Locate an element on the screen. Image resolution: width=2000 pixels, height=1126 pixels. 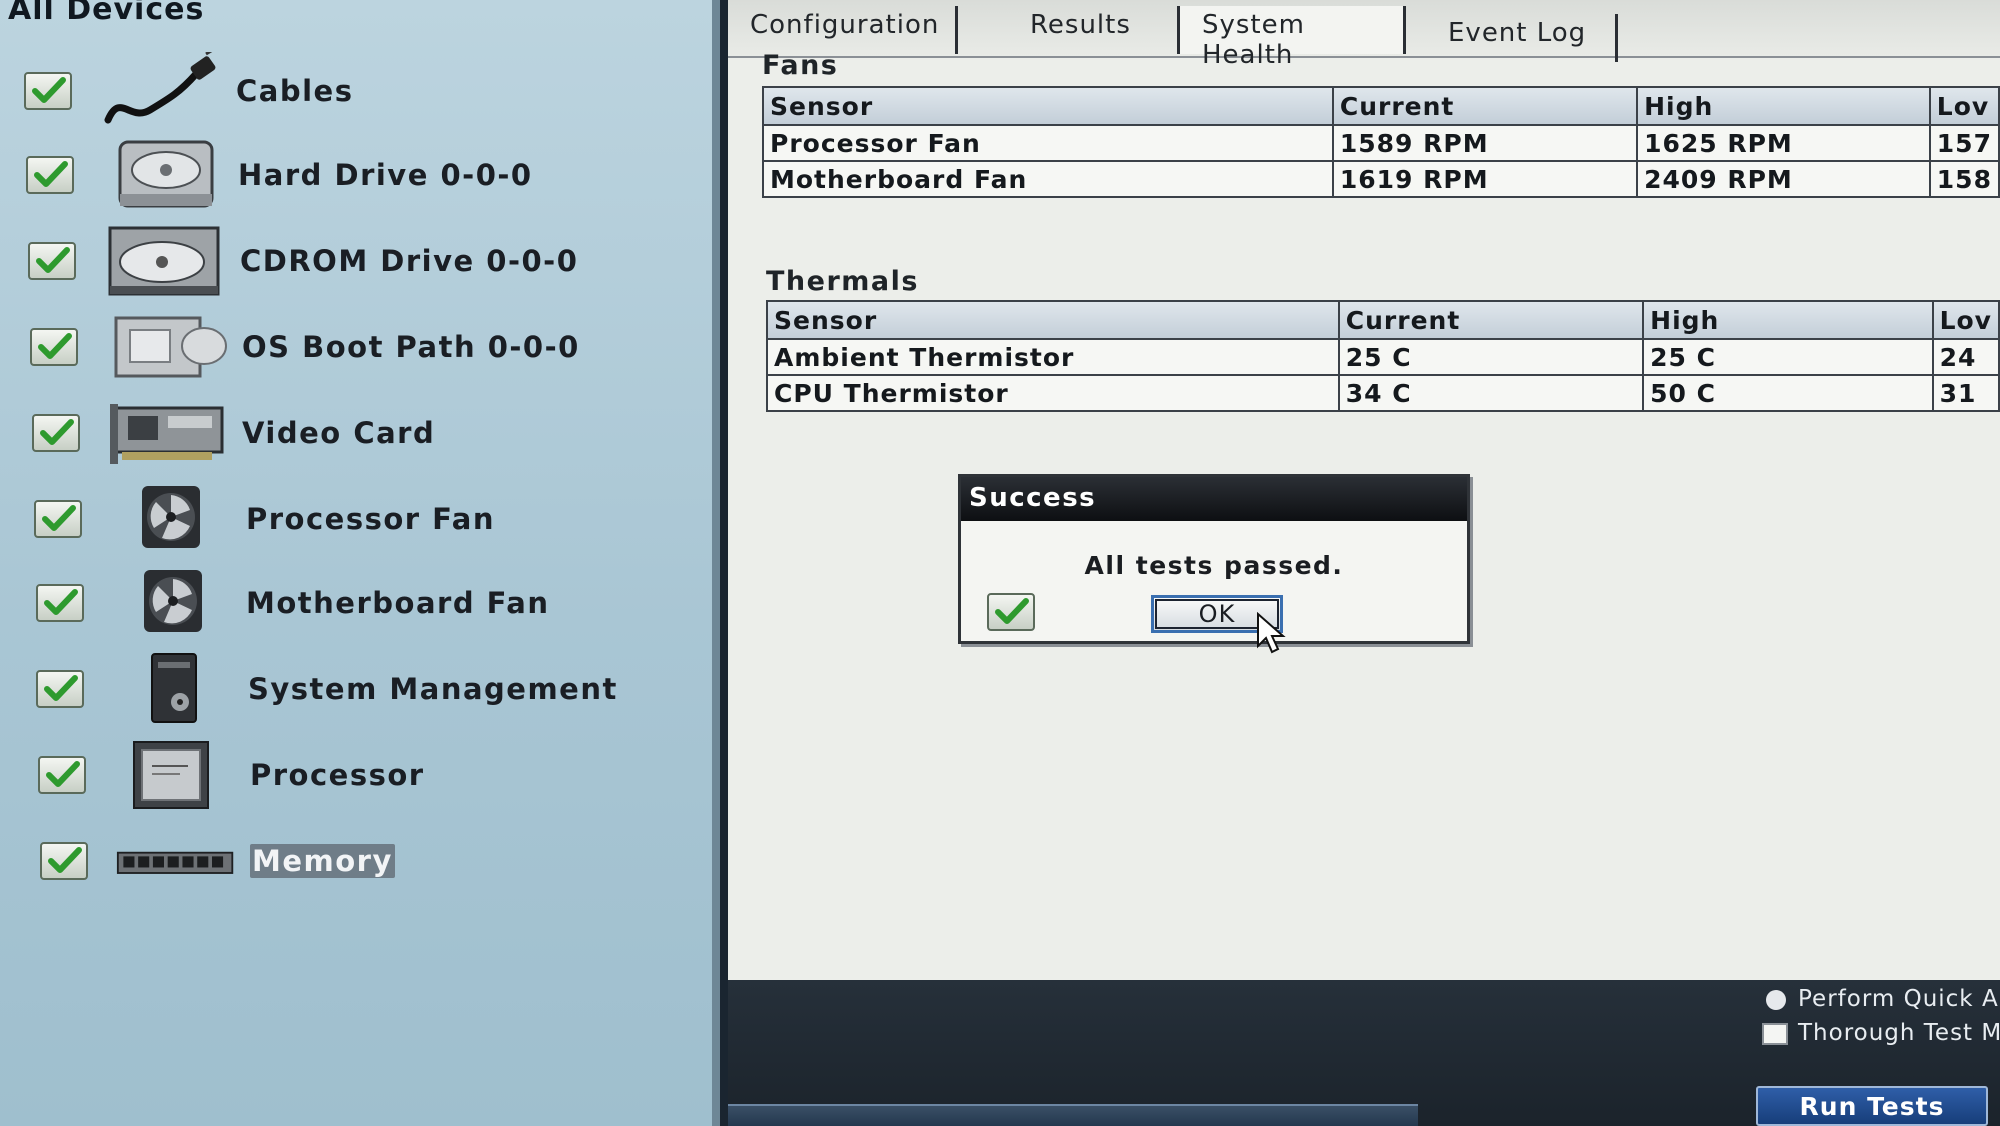
thermals-section-title: Thermals is located at coordinates (842, 281).